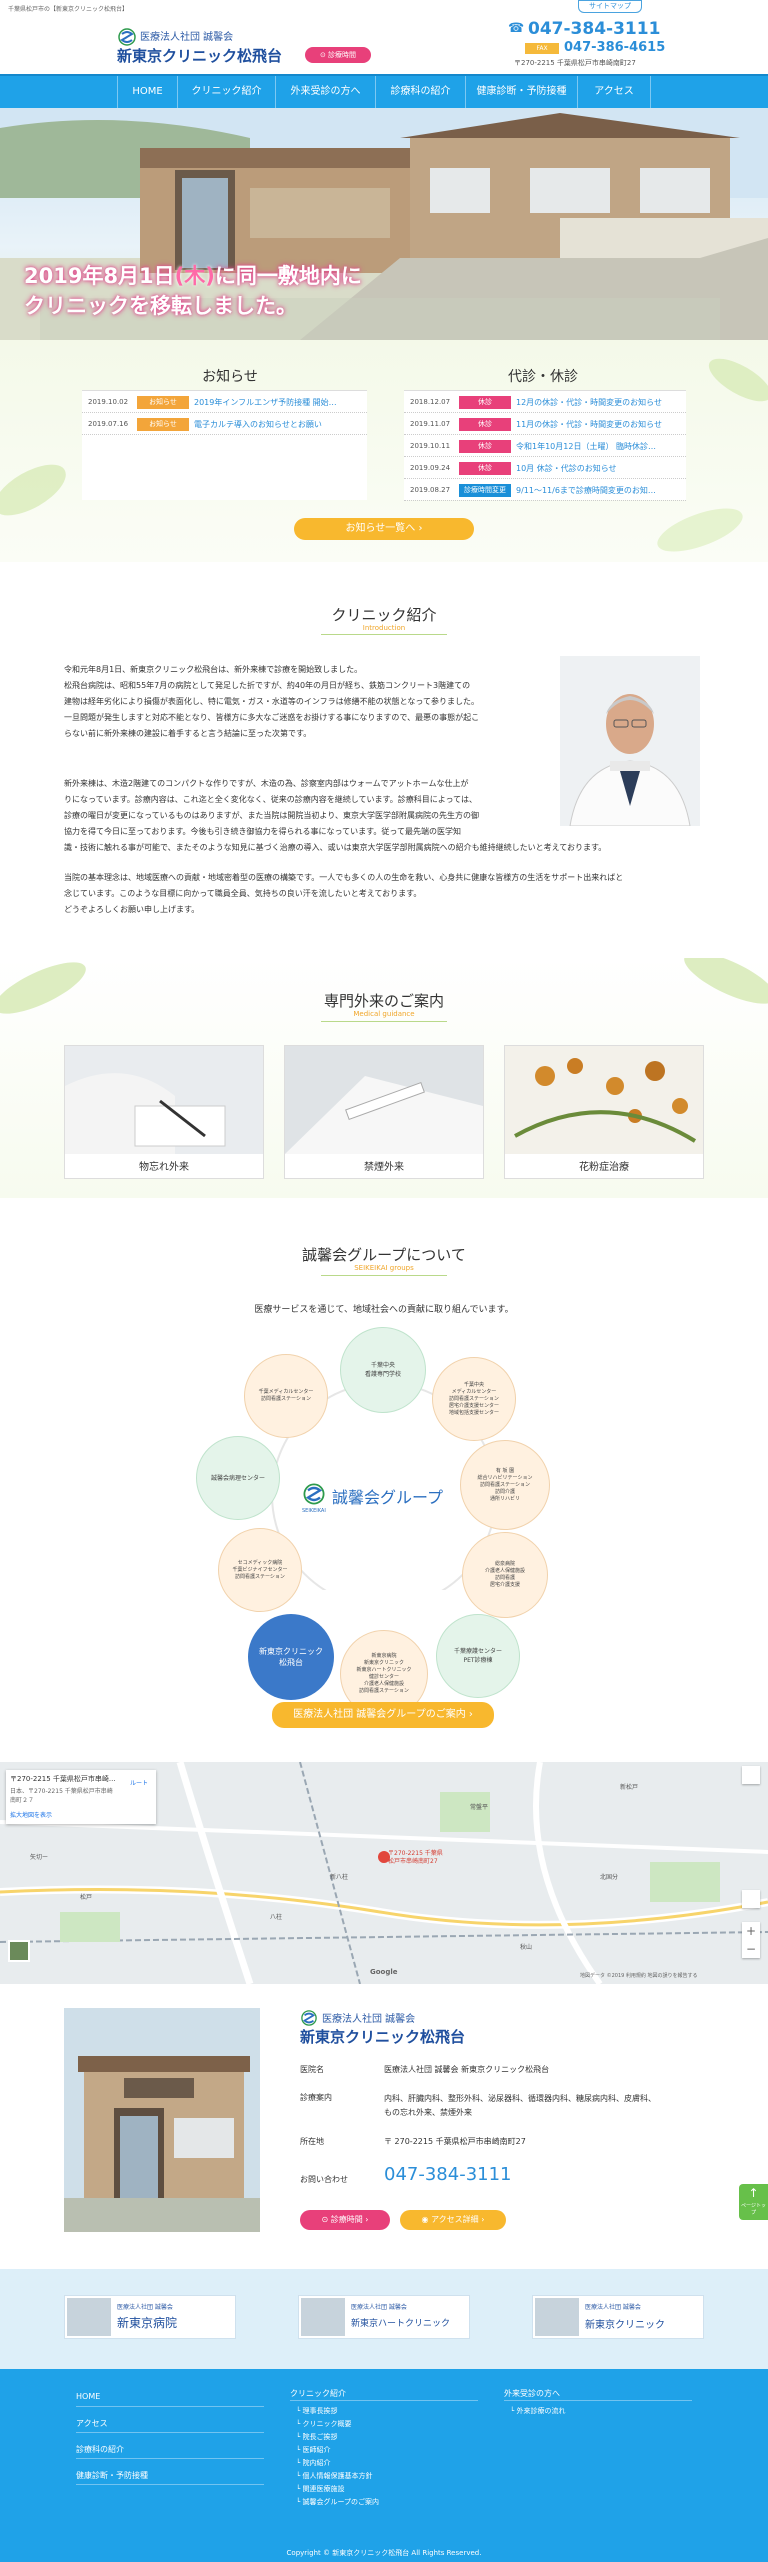 Image resolution: width=768 pixels, height=2562 pixels. Describe the element at coordinates (751, 1775) in the screenshot. I see `fullscreen-icon` at that location.